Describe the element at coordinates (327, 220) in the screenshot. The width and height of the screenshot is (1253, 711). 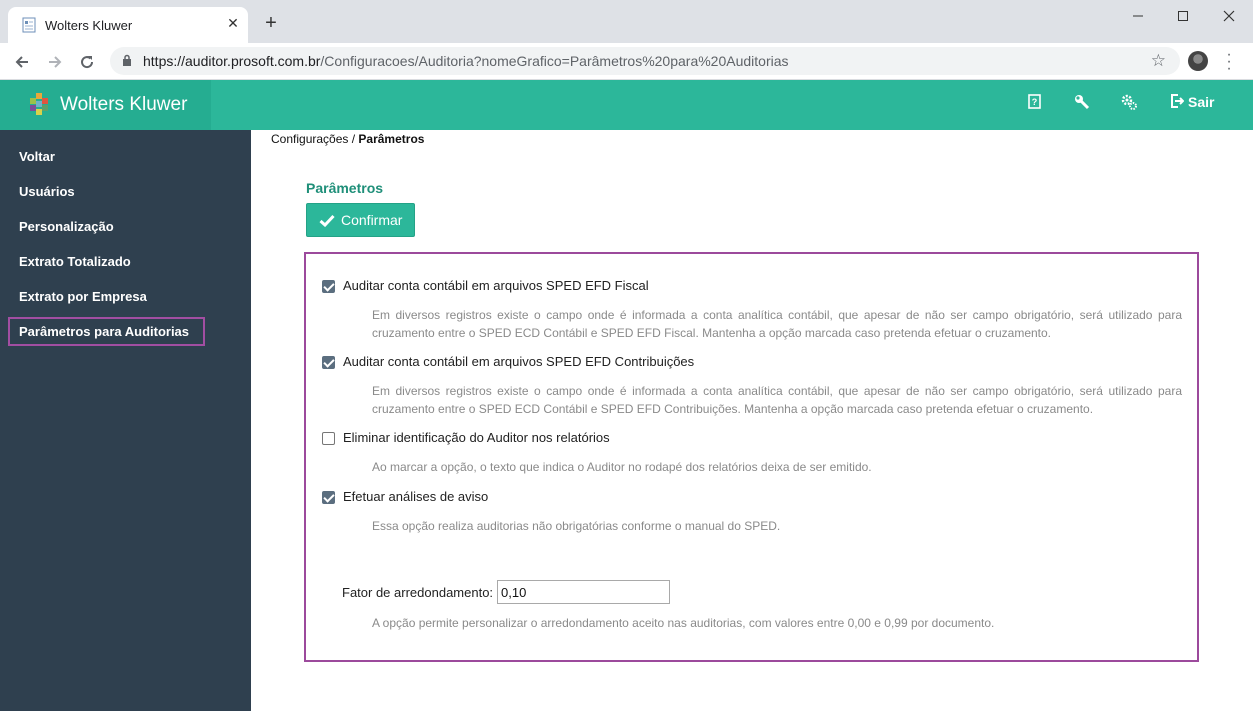
I see `check-icon` at that location.